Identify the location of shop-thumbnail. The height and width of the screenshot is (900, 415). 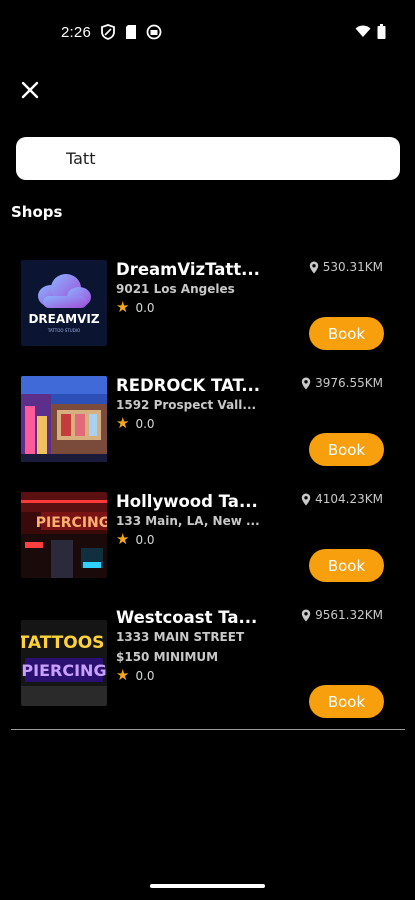
(64, 419).